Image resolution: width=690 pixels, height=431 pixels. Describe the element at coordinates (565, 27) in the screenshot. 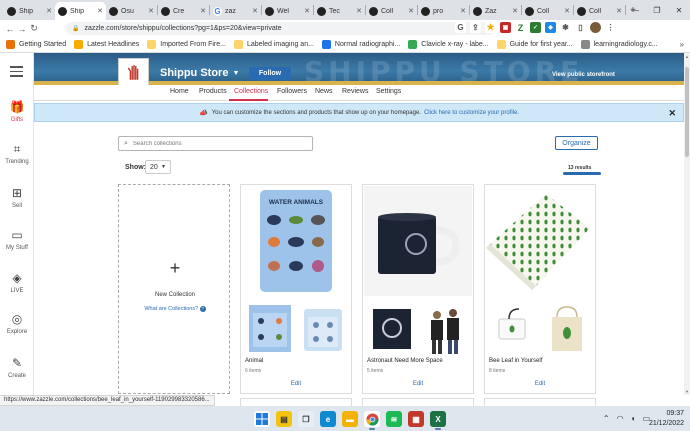

I see `puzzle-icon: ✱` at that location.